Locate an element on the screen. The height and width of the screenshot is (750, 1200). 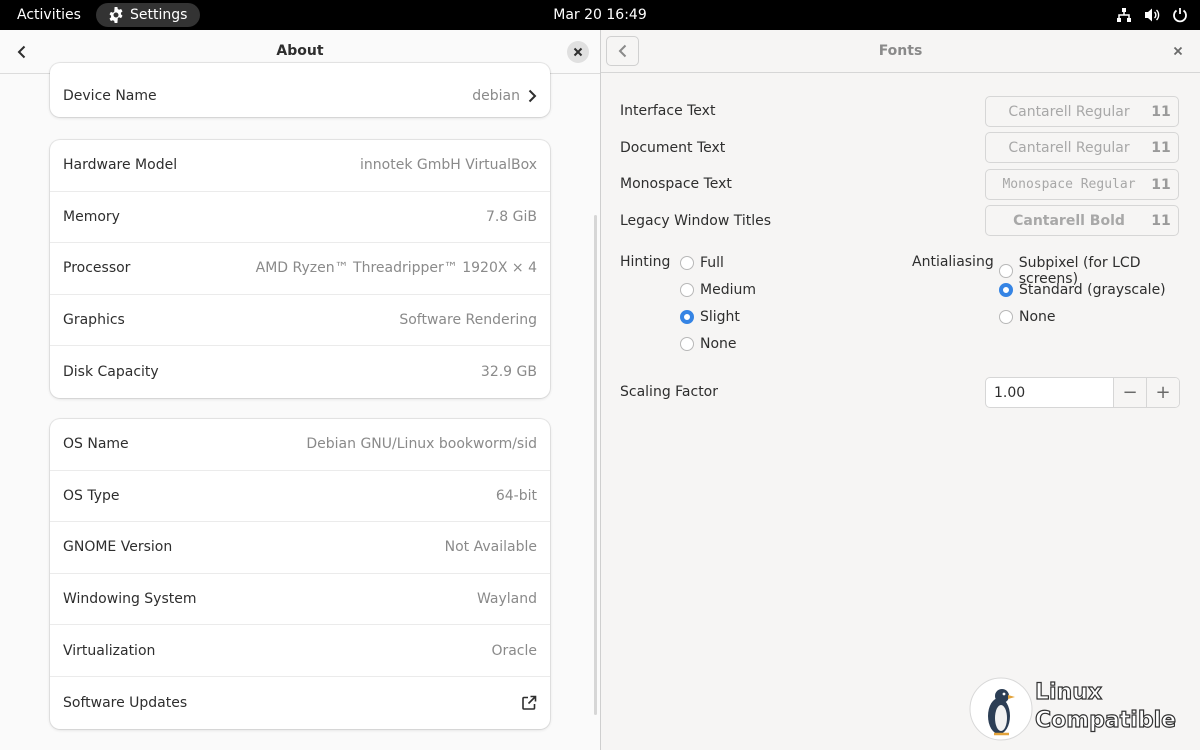
interface-text-label: Interface Text is located at coordinates (668, 111).